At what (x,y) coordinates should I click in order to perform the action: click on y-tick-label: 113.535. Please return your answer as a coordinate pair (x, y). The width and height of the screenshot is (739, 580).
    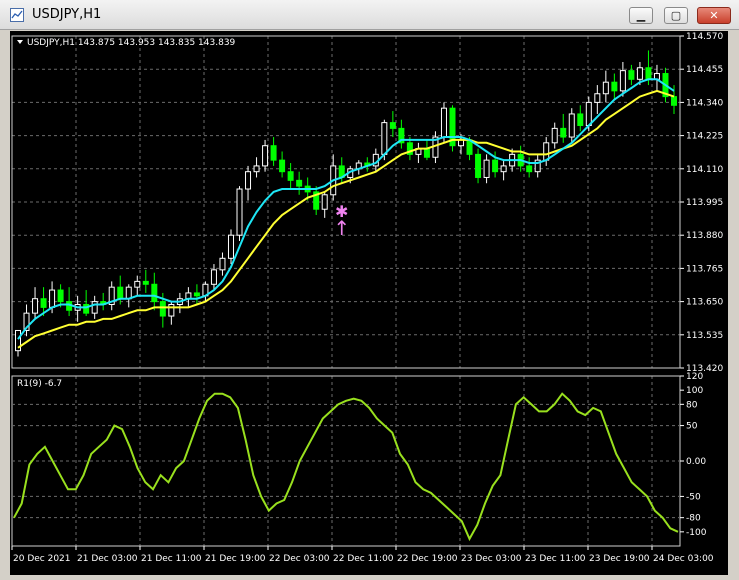
    Looking at the image, I should click on (704, 336).